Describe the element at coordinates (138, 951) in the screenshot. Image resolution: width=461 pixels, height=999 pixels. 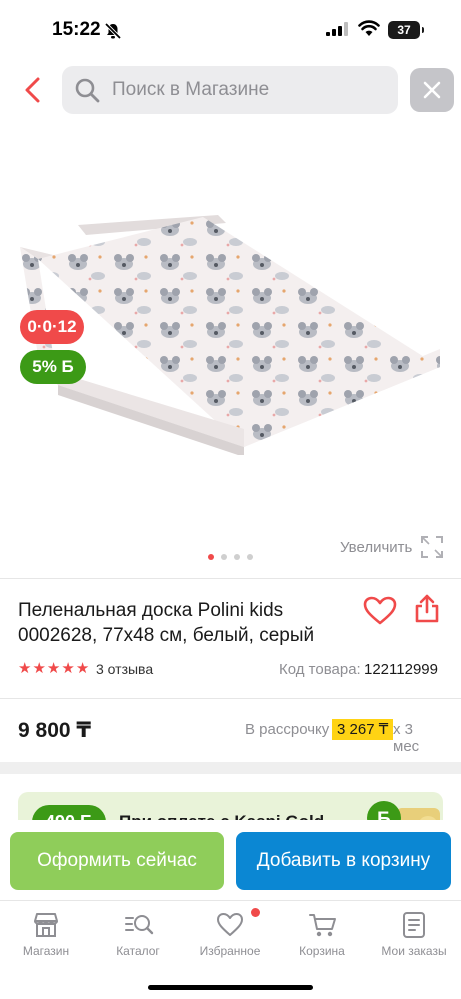
I see `tab-label: Каталог` at that location.